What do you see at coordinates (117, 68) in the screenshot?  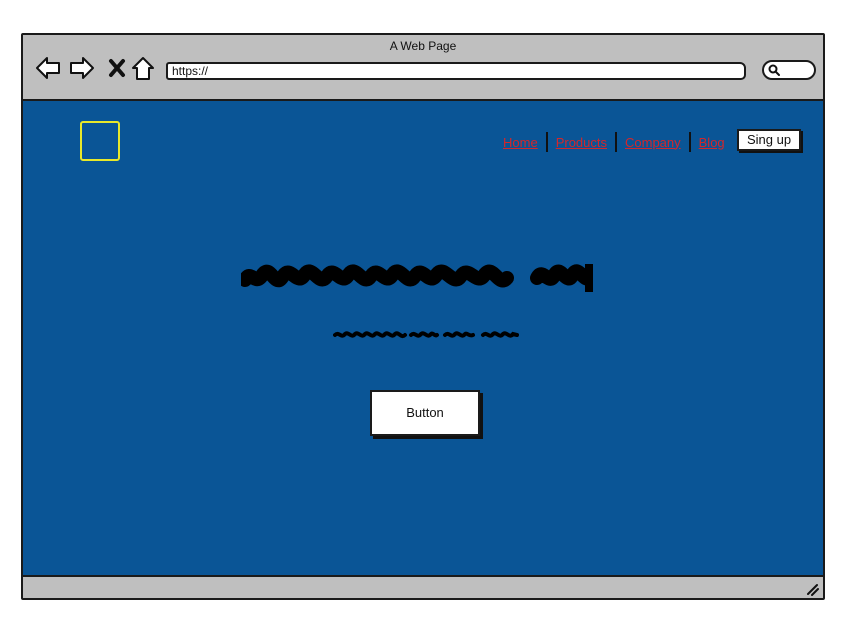 I see `stop-icon` at bounding box center [117, 68].